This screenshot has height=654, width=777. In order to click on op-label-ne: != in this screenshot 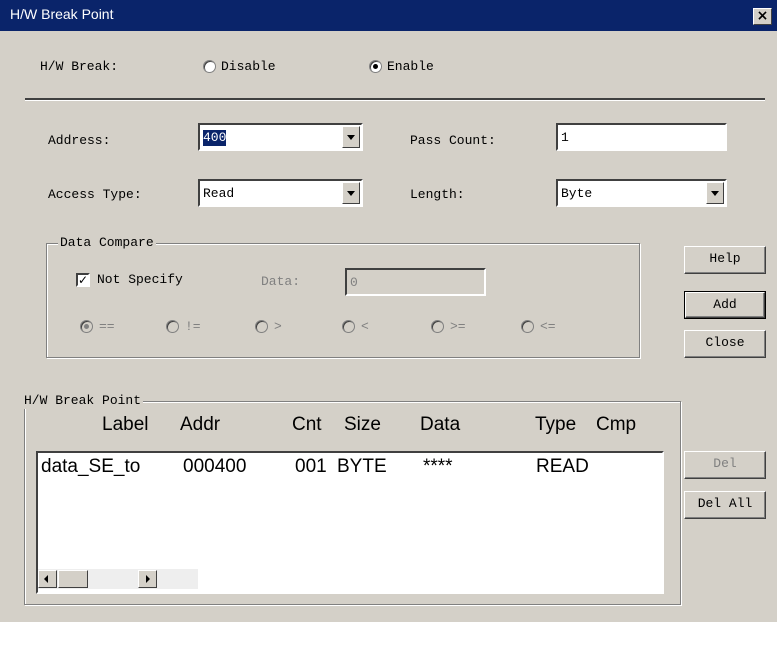, I will do `click(193, 326)`.